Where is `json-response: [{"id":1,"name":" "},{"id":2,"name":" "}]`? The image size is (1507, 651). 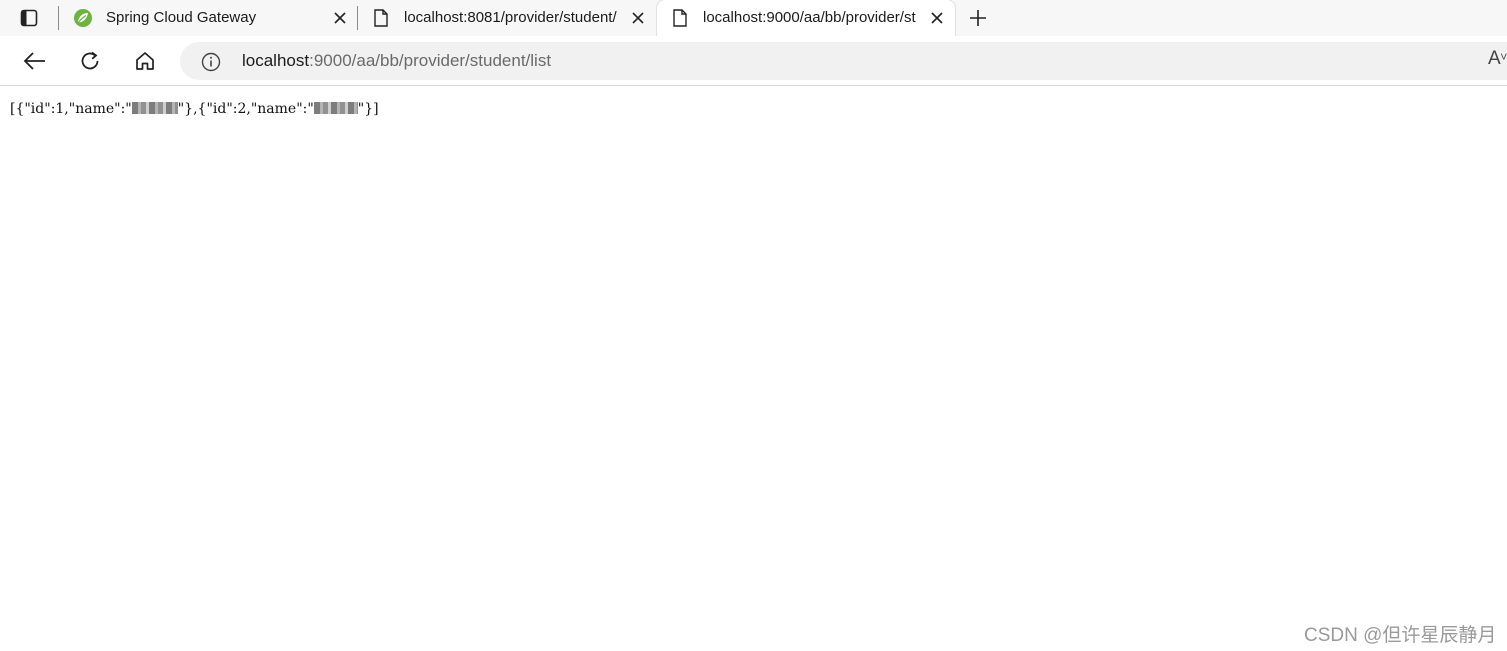 json-response: [{"id":1,"name":" "},{"id":2,"name":" "}] is located at coordinates (194, 109).